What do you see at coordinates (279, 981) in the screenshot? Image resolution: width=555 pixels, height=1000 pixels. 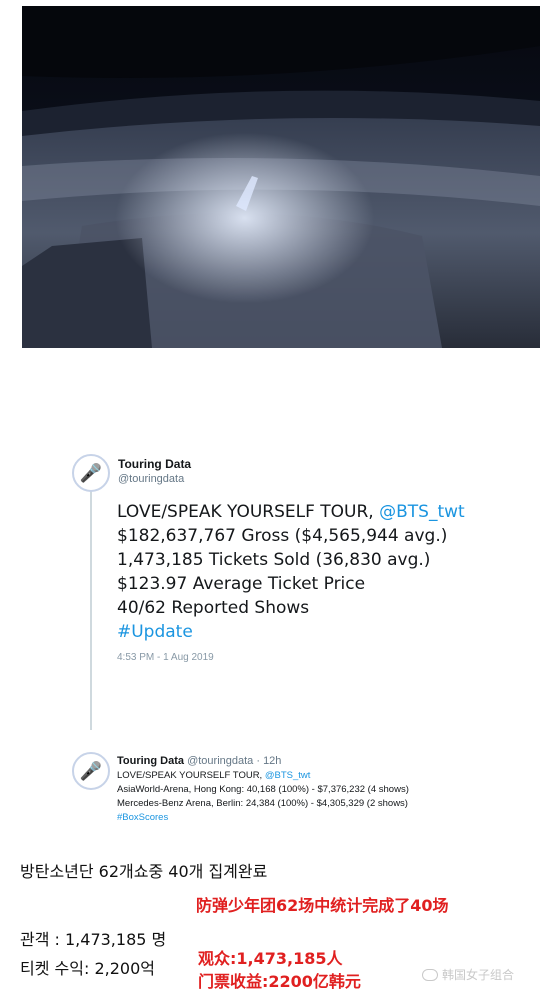 I see `chinese-caption-revenue: 门票收益:2200亿韩元` at bounding box center [279, 981].